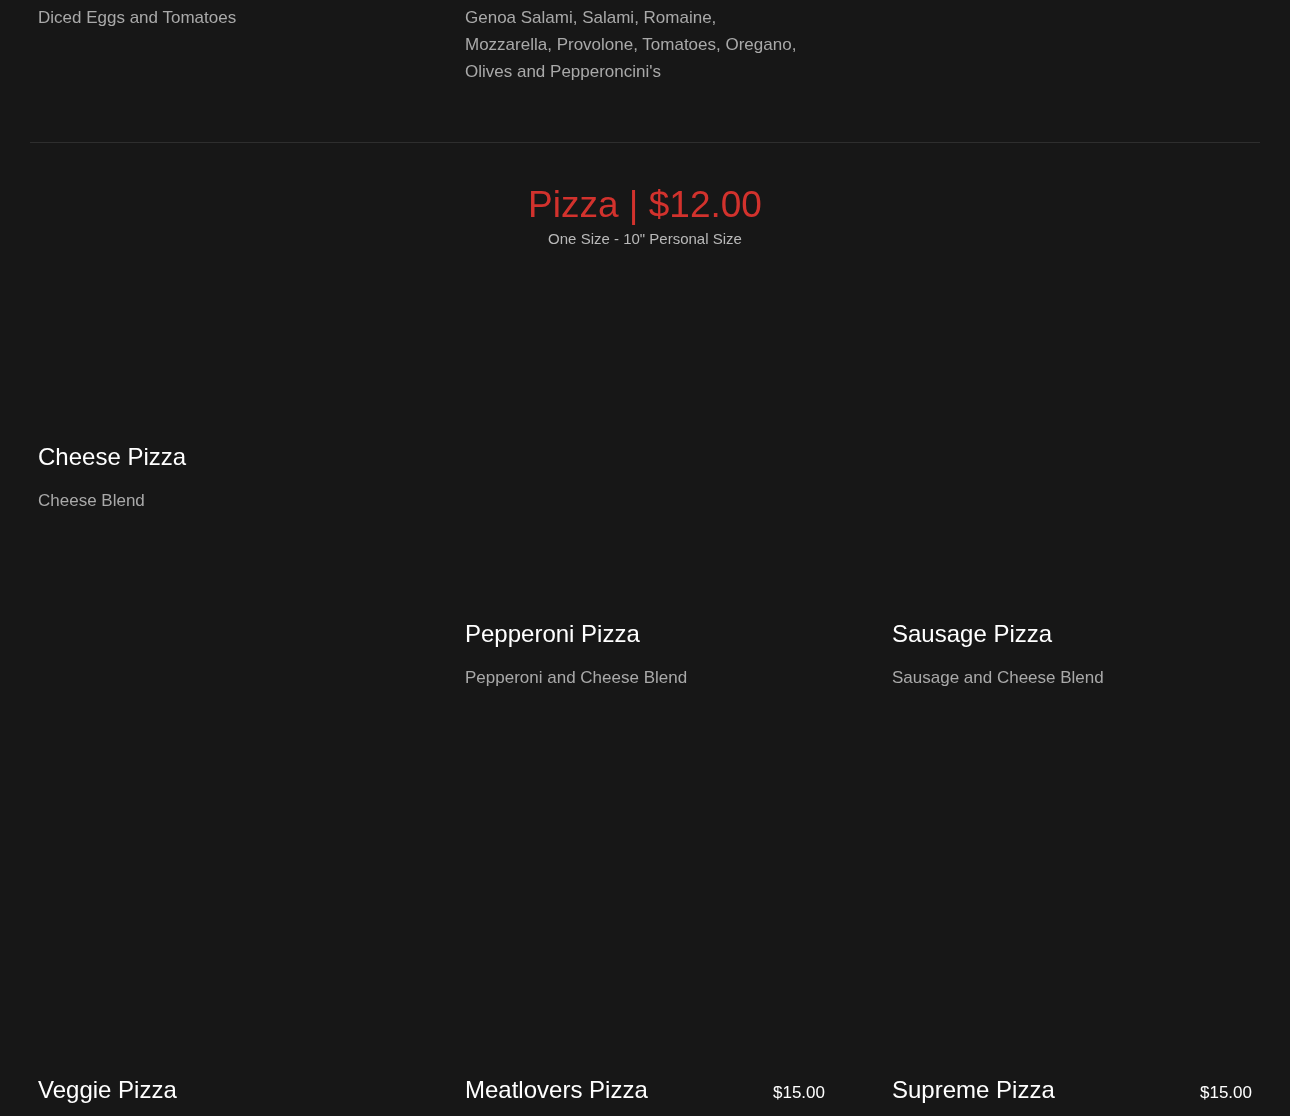 The width and height of the screenshot is (1290, 1116). Describe the element at coordinates (552, 633) in the screenshot. I see `item-name: Pepperoni Pizza` at that location.